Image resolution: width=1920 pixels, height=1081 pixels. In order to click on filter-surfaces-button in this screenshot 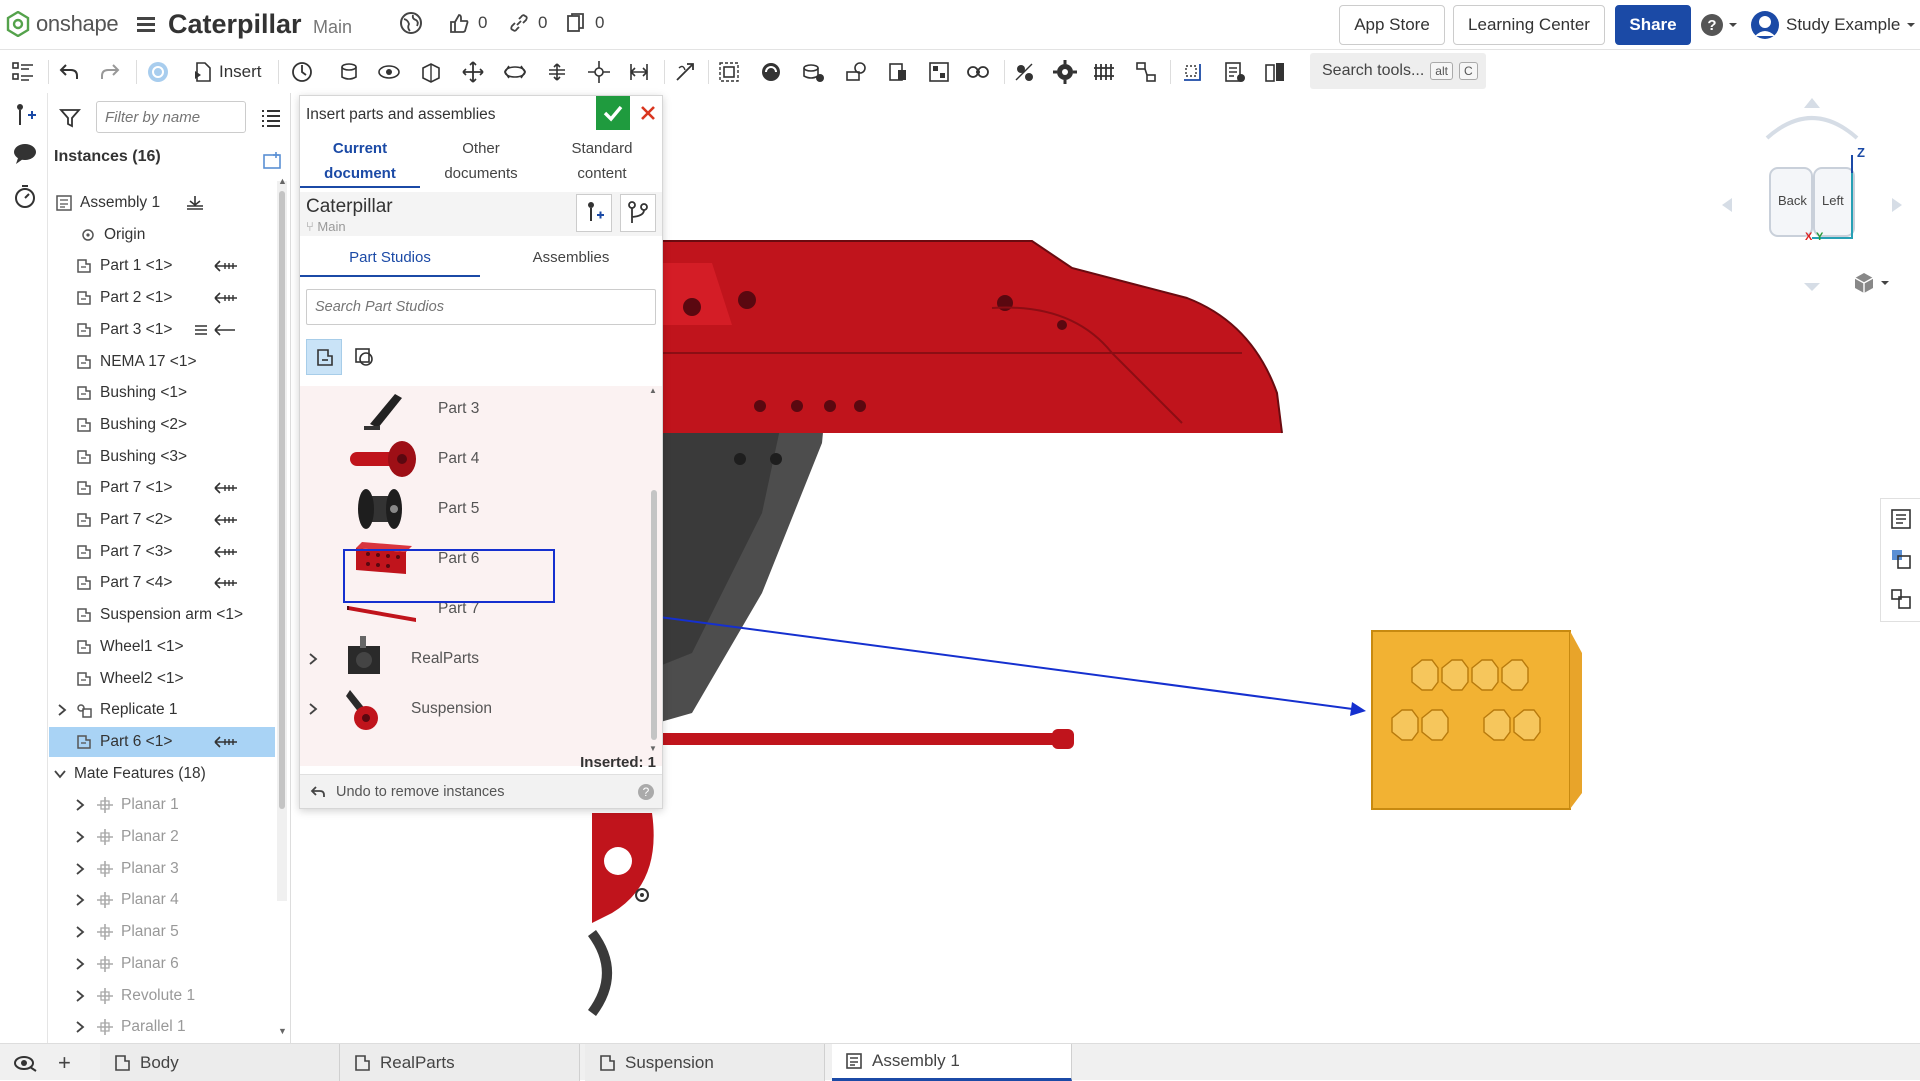, I will do `click(364, 357)`.